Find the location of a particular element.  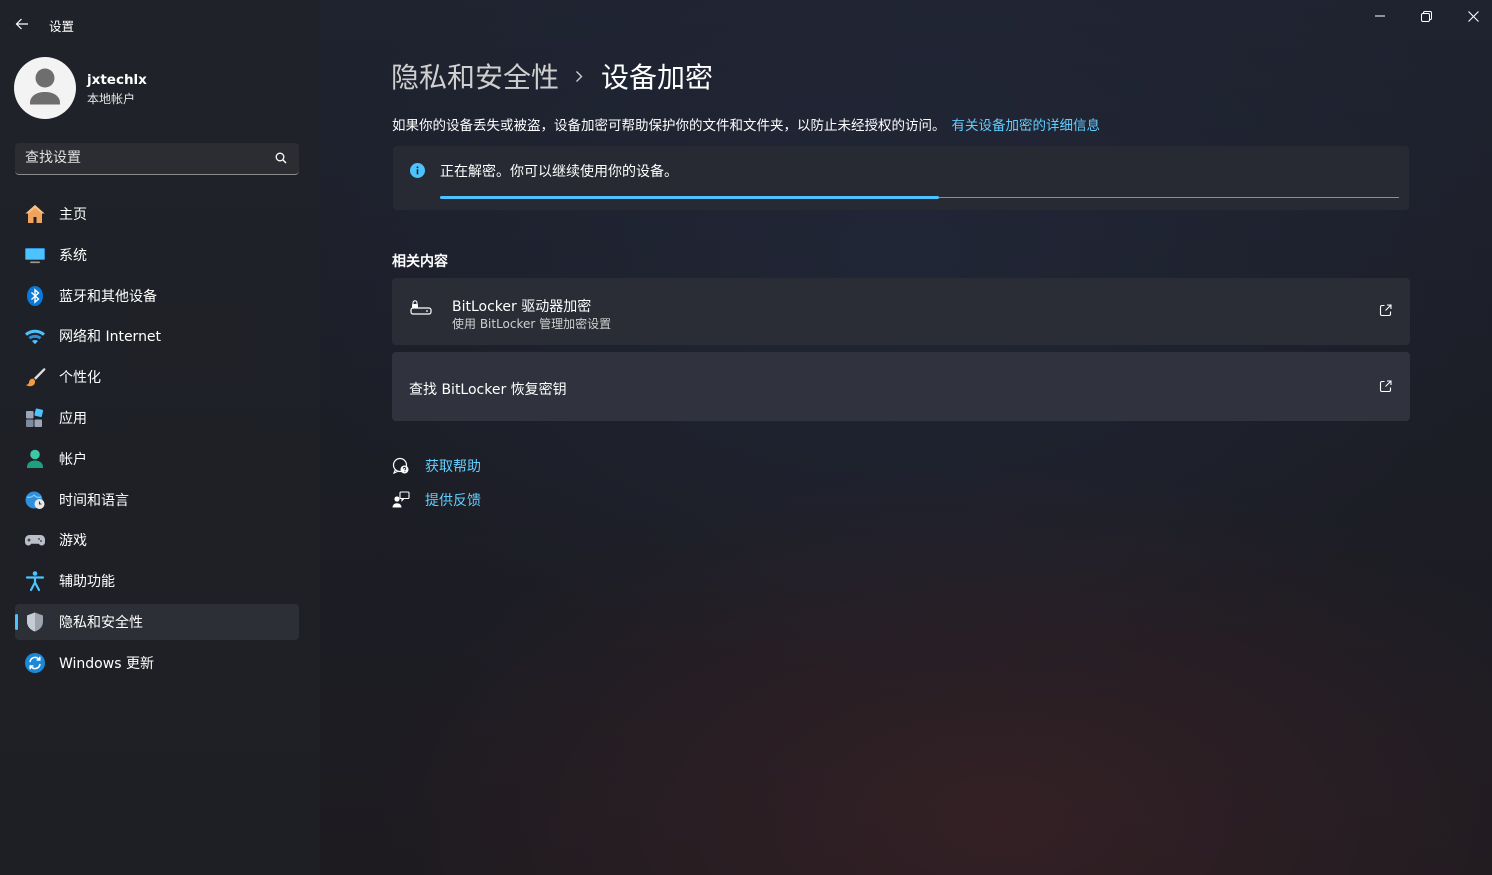

restore-icon is located at coordinates (1426, 16).